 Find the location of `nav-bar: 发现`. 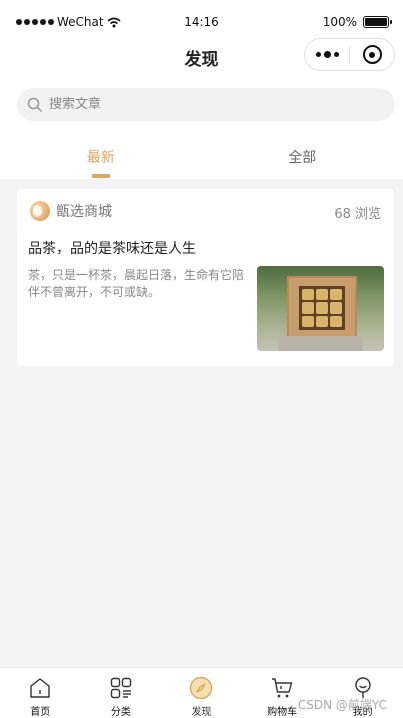

nav-bar: 发现 is located at coordinates (201, 57).